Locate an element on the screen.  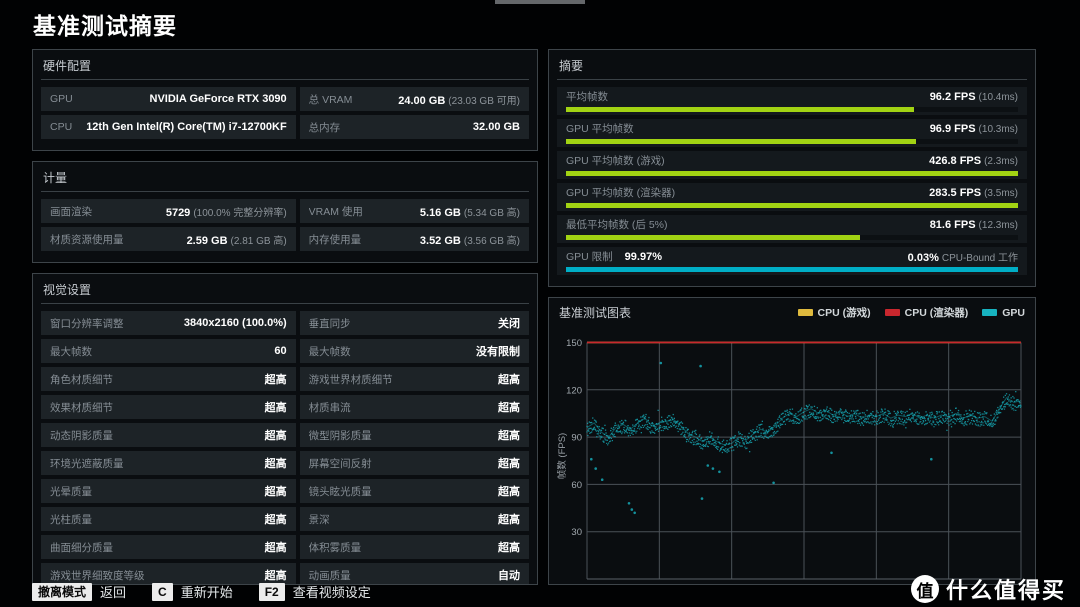
hardware-cell-label: 总内存 is located at coordinates (324, 127).